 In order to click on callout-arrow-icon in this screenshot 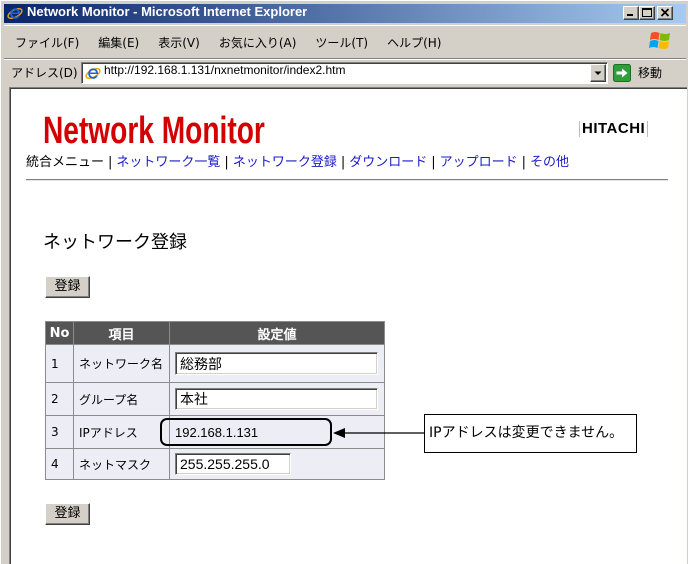, I will do `click(379, 433)`.